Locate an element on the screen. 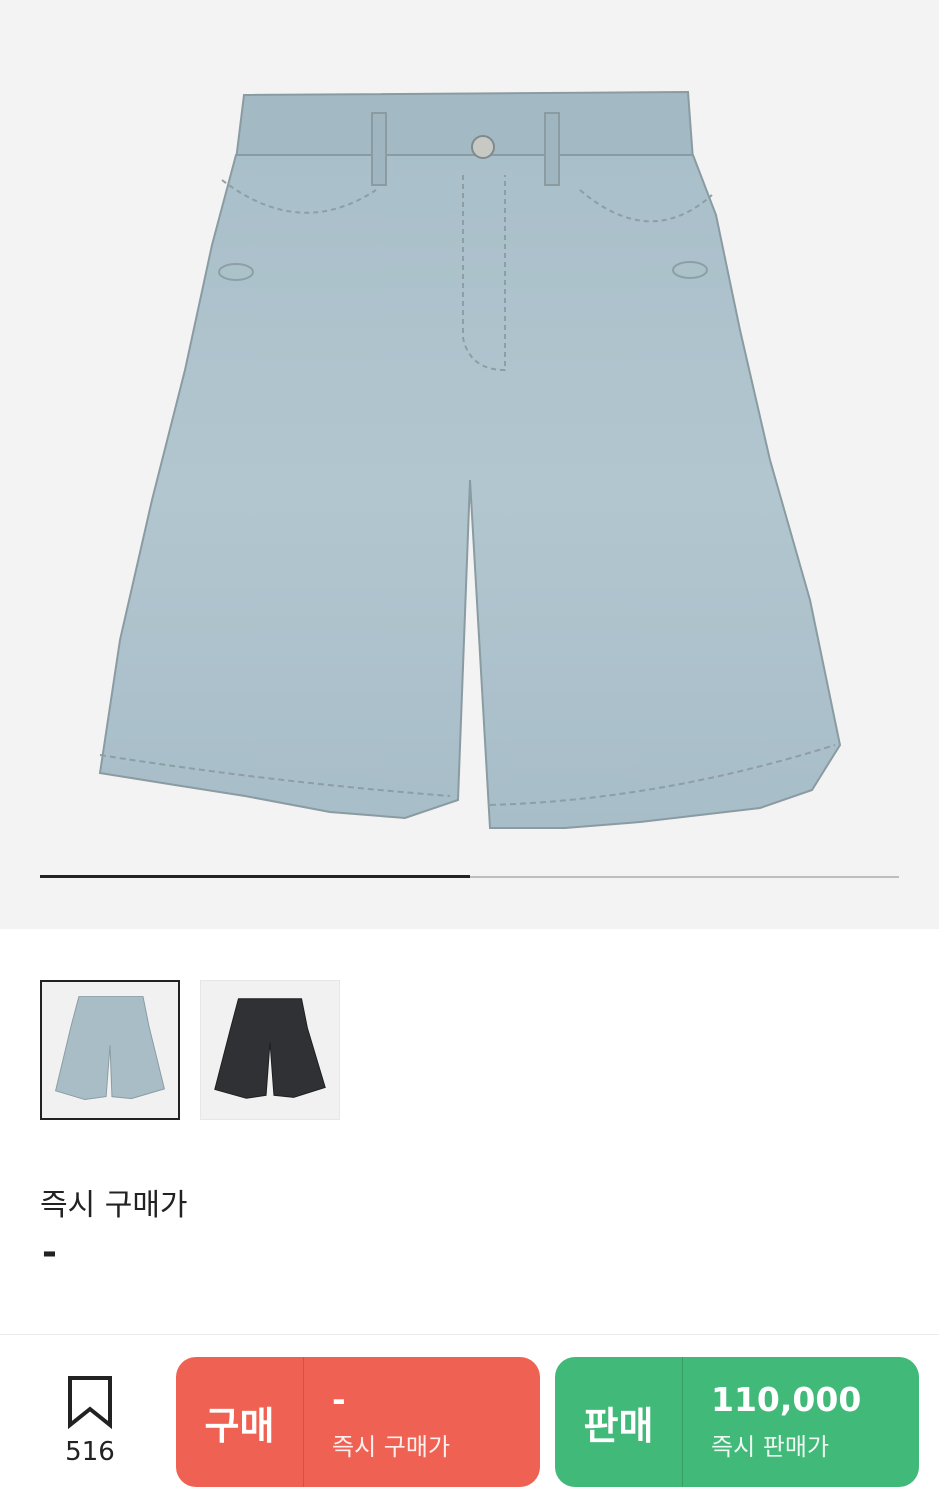  sell-button-subtitle: 즉시 판매가 is located at coordinates (770, 1446).